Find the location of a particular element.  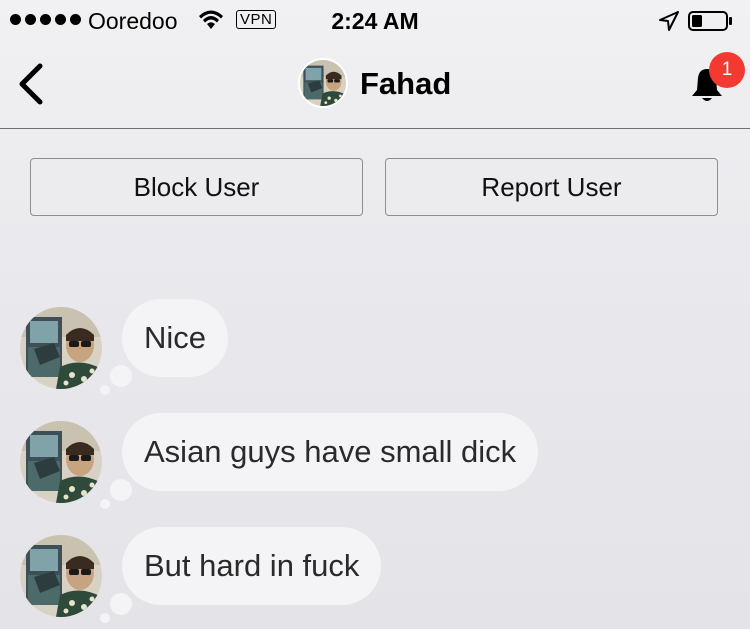

status-bar: Ooredoo VPN 2:24 AM is located at coordinates (375, 20).